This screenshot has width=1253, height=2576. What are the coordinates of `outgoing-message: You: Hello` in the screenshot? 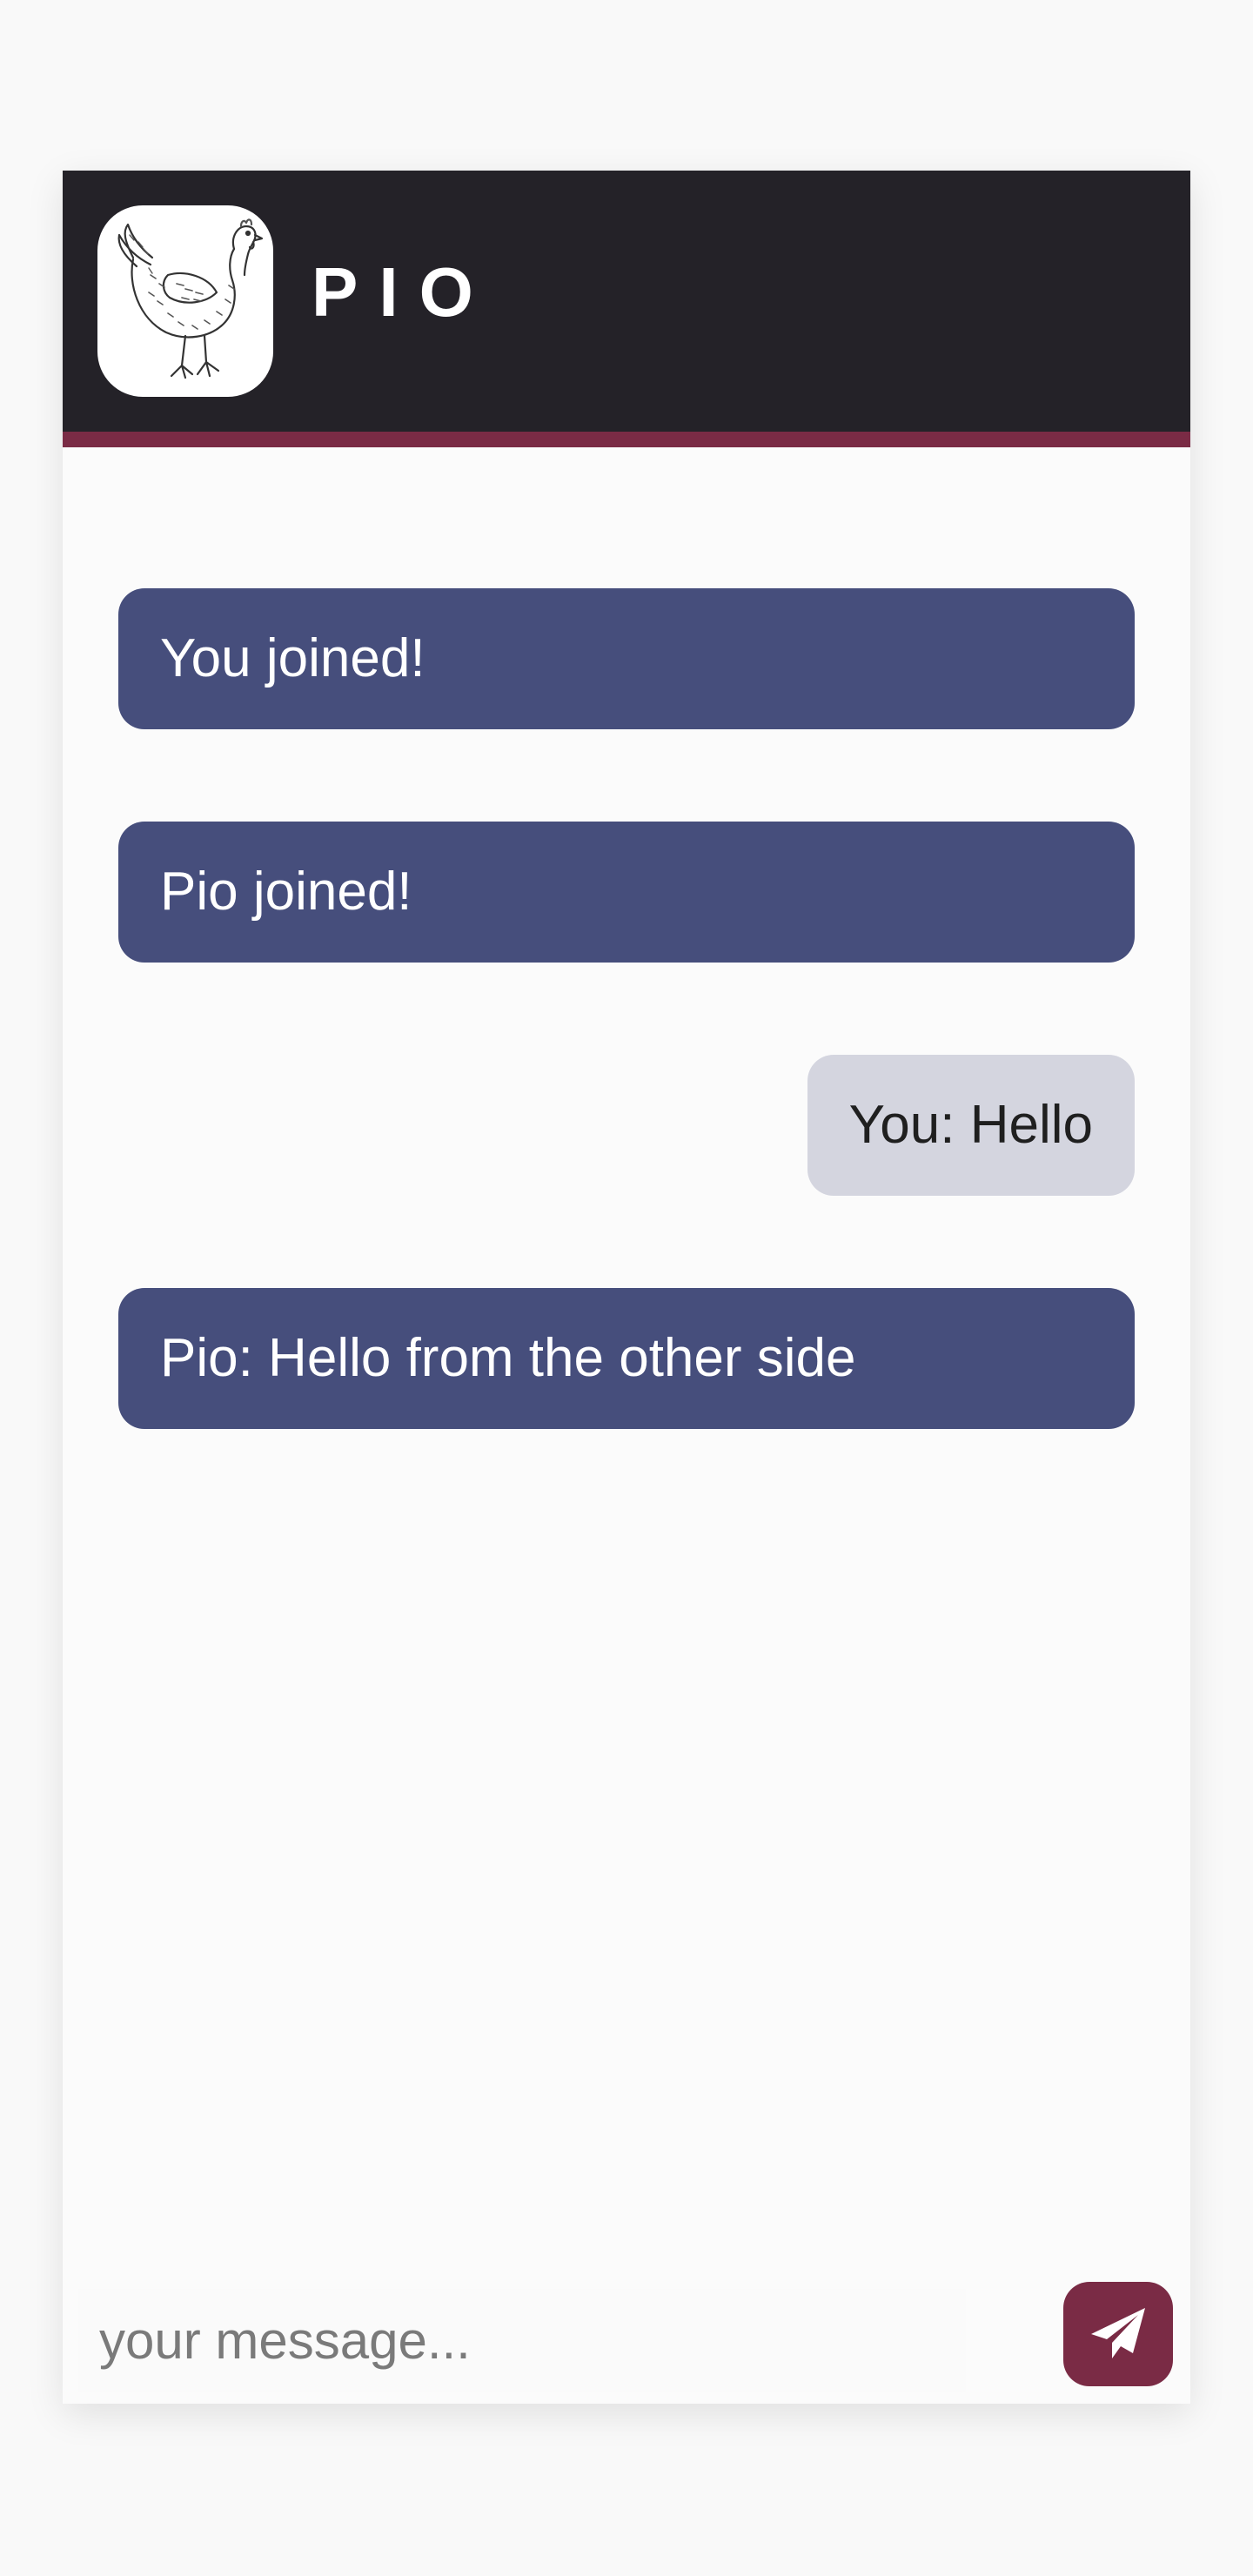 It's located at (971, 1125).